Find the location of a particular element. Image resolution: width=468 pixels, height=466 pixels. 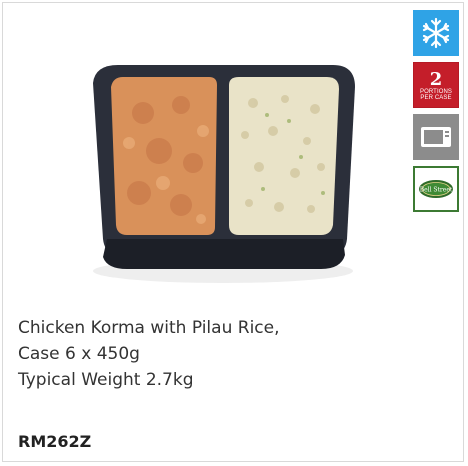

frozen-badge is located at coordinates (436, 33).